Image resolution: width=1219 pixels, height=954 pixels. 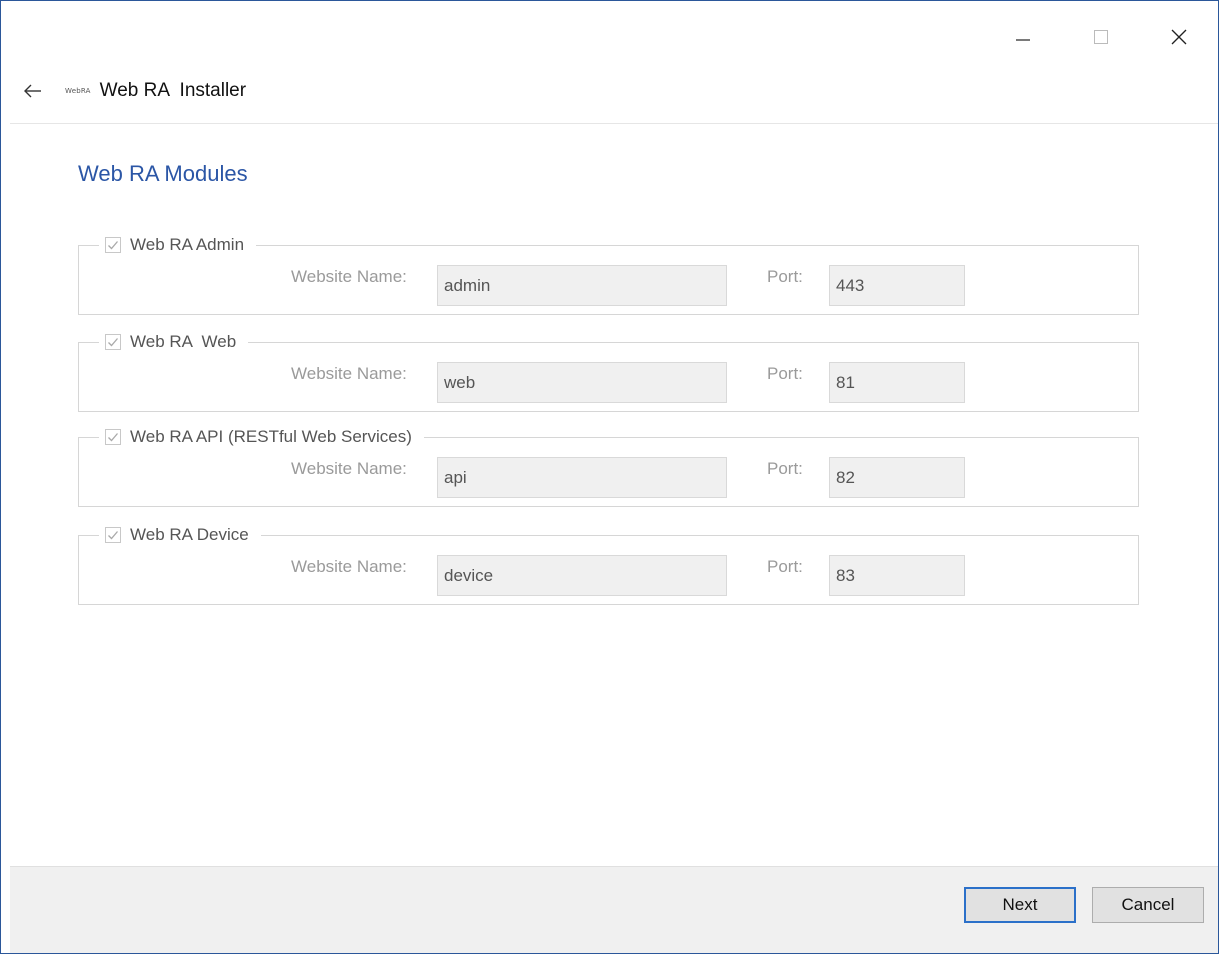 I want to click on minimize-icon, so click(x=1023, y=40).